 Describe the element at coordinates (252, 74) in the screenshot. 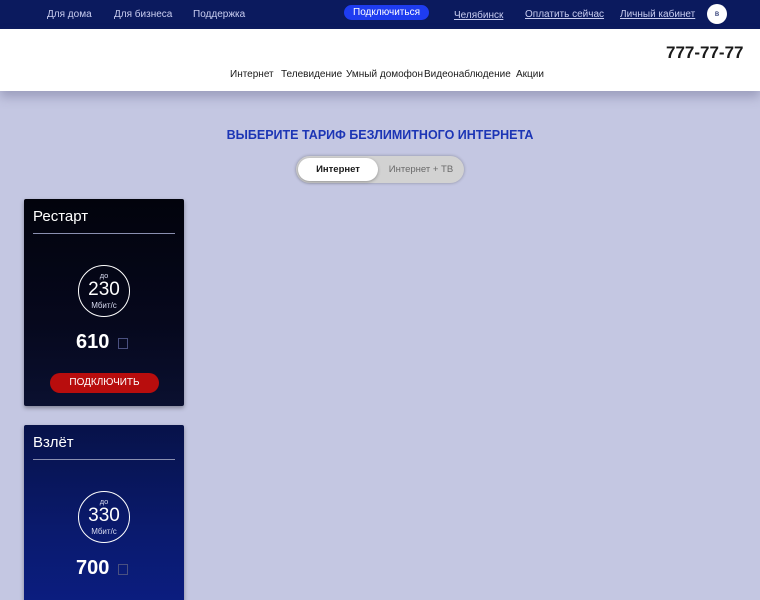

I see `nav-item-internet: Интернет` at that location.